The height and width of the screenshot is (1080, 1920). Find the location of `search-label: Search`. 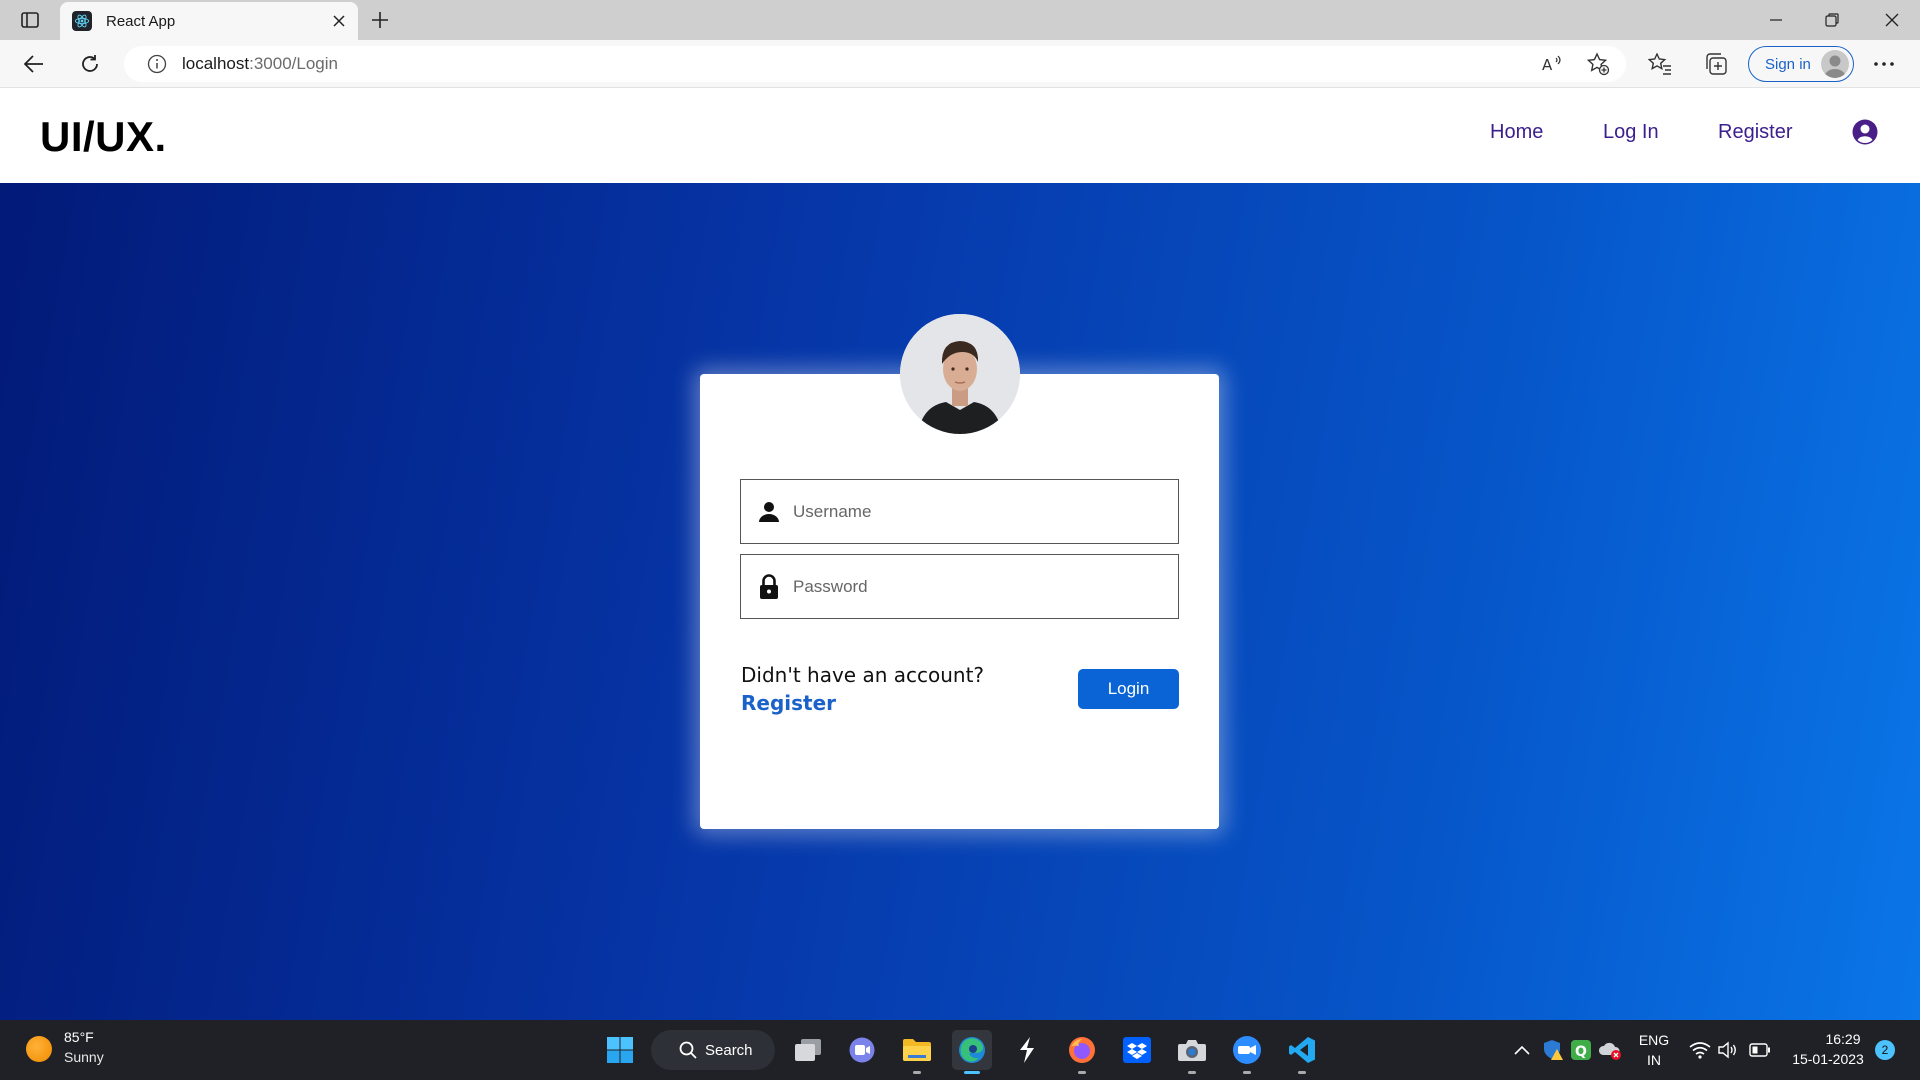

search-label: Search is located at coordinates (729, 1050).